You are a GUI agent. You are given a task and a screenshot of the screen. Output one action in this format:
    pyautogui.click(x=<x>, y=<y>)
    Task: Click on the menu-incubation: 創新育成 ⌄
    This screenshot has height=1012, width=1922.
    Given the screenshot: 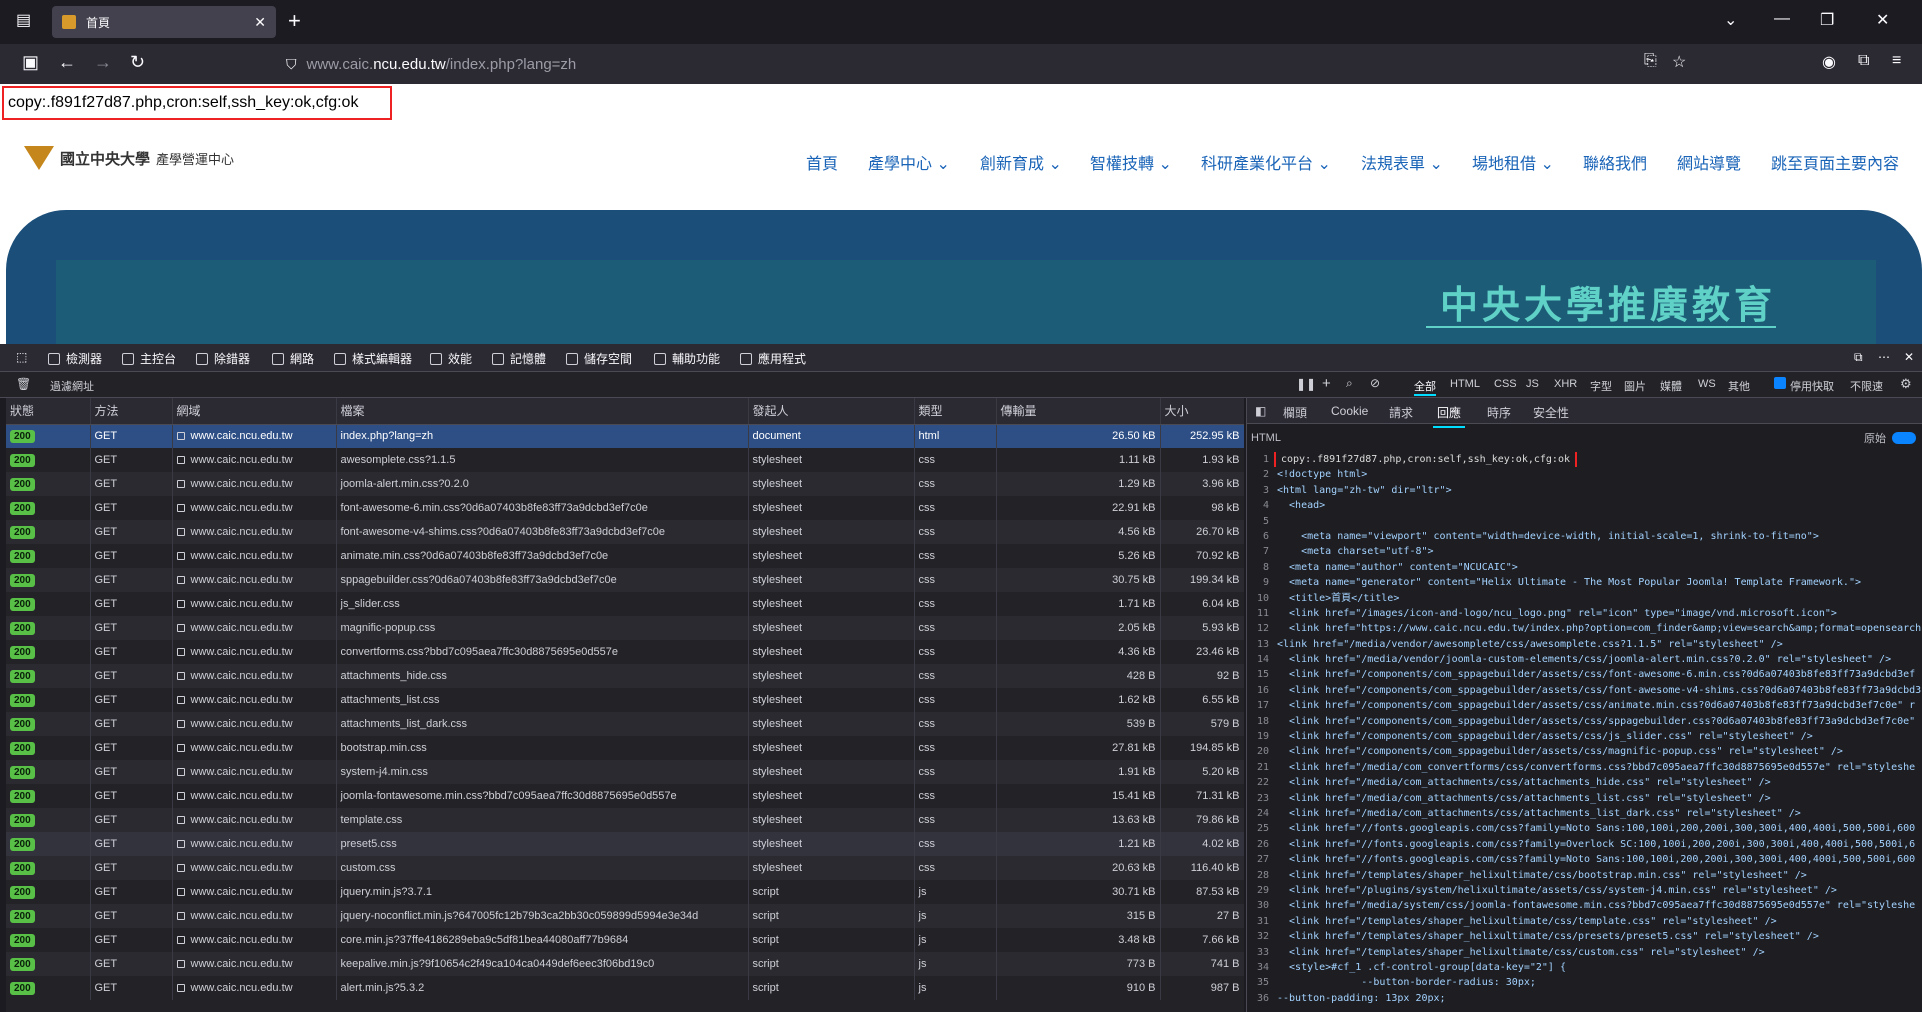 What is the action you would take?
    pyautogui.click(x=1021, y=162)
    